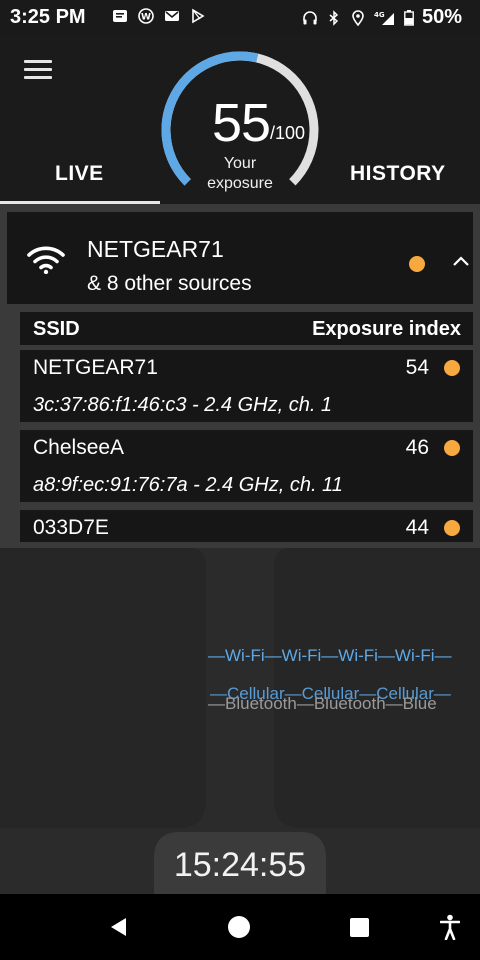 This screenshot has height=960, width=480. Describe the element at coordinates (119, 927) in the screenshot. I see `back-icon` at that location.